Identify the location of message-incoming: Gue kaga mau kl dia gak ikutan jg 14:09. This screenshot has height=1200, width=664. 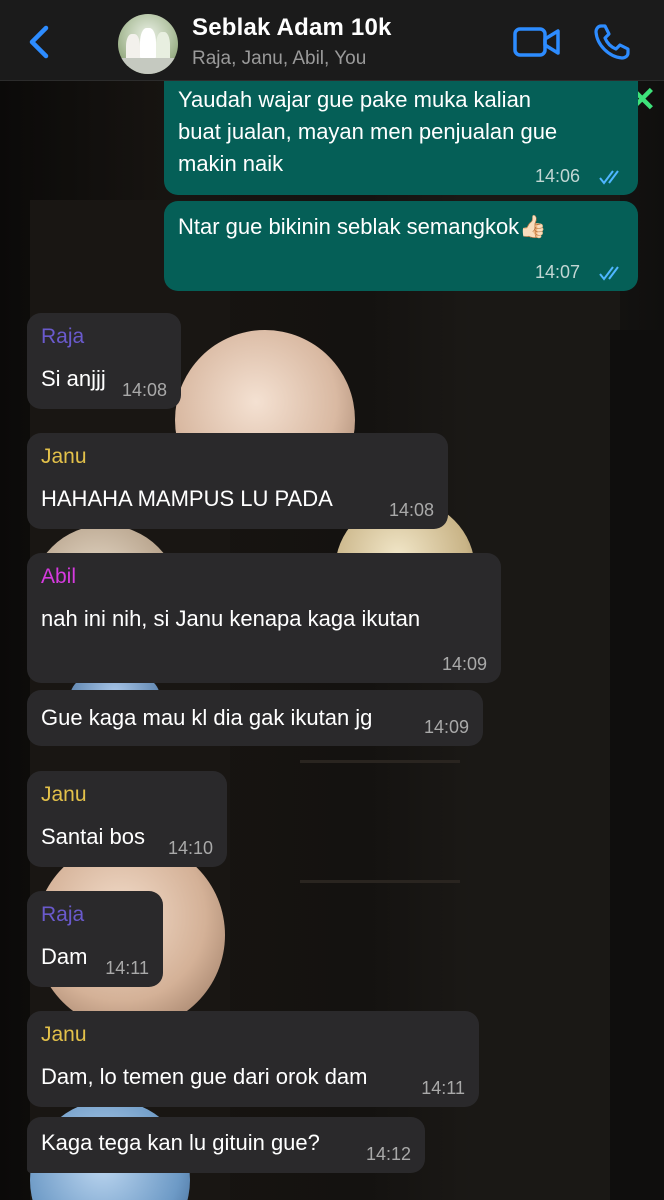
(255, 718).